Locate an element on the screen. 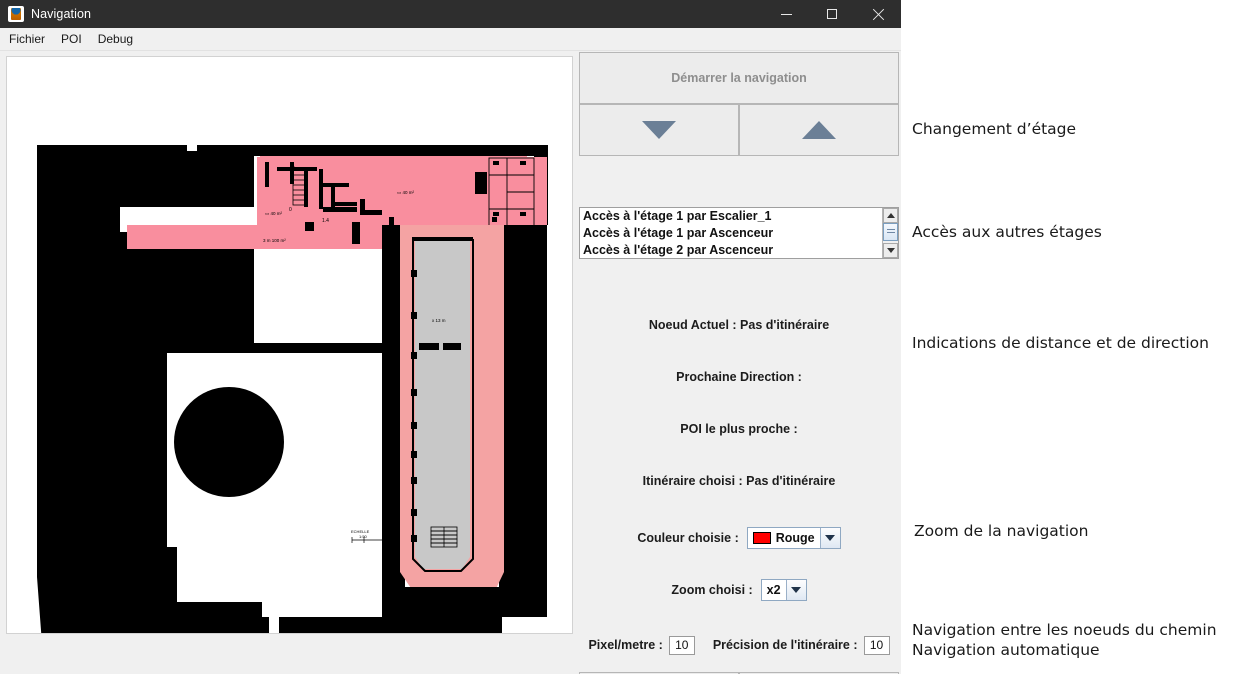  zoom-combobox: x2 is located at coordinates (783, 590).